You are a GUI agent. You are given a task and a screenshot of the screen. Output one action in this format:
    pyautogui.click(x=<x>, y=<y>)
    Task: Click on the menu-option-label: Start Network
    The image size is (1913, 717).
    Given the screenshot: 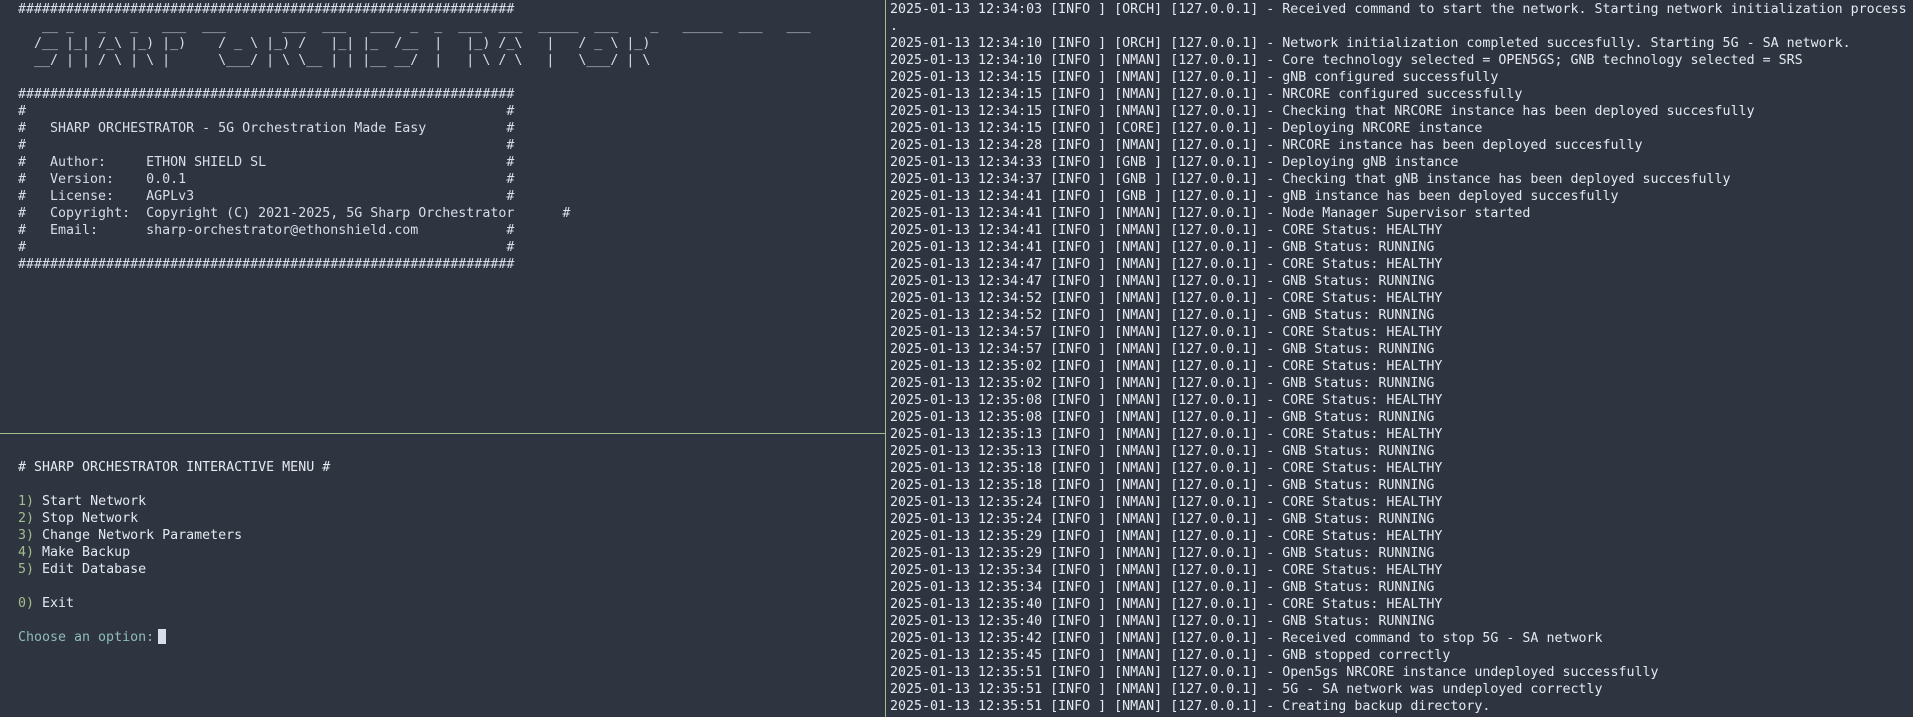 What is the action you would take?
    pyautogui.click(x=94, y=501)
    